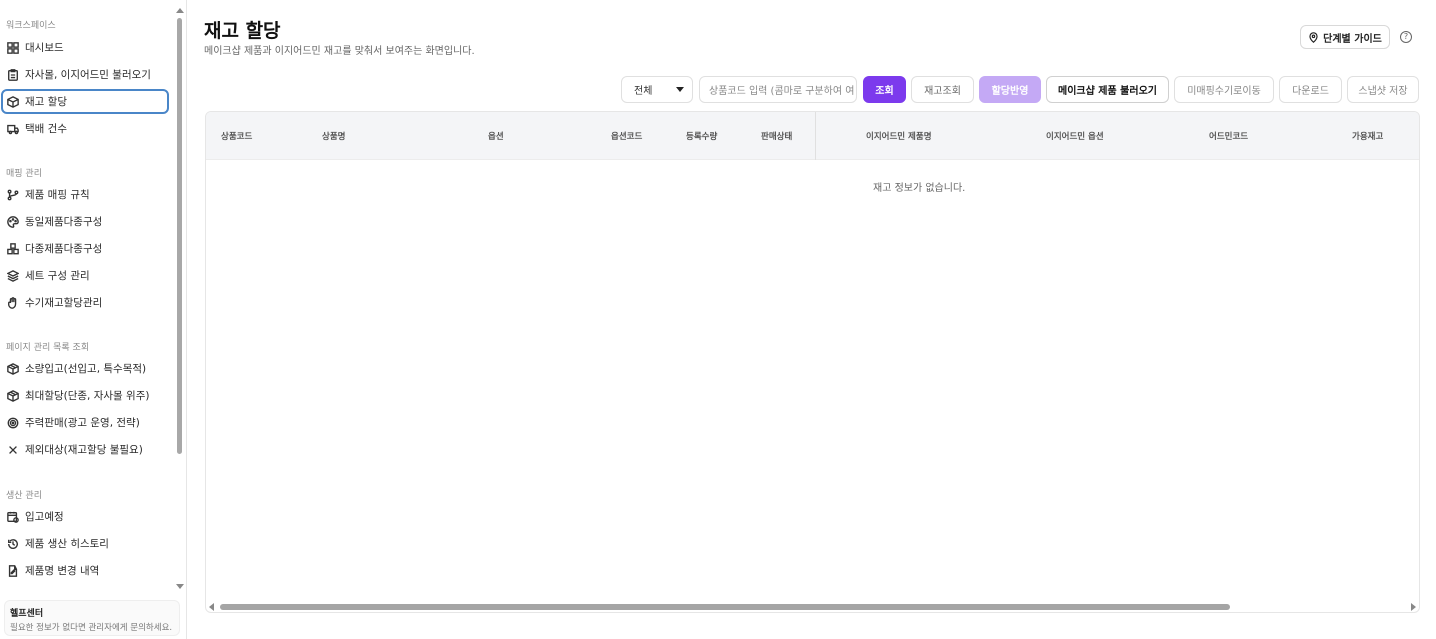 The height and width of the screenshot is (639, 1436). Describe the element at coordinates (680, 89) in the screenshot. I see `chevron-down-icon` at that location.